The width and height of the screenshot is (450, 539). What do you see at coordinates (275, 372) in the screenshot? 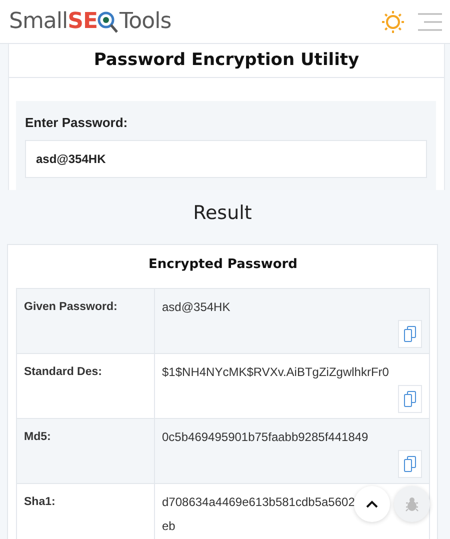
I see `hash-value: $1$NH4NYcMK$RVXv.AiBTgZiZgwlhkrFr0` at bounding box center [275, 372].